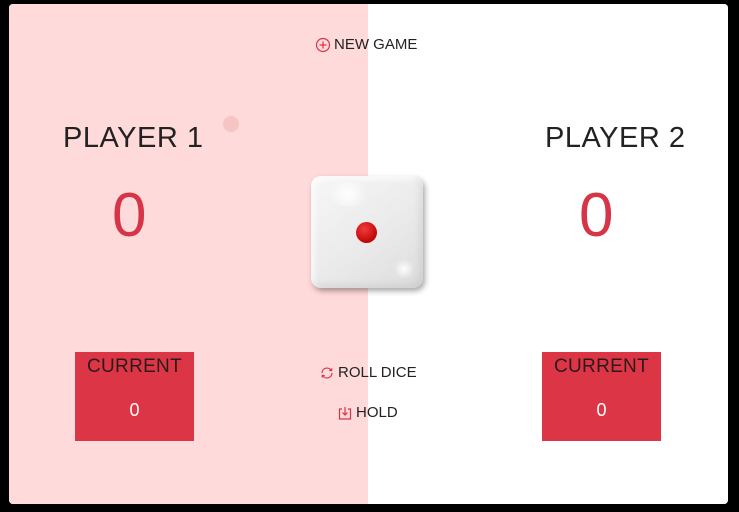 The width and height of the screenshot is (739, 512). What do you see at coordinates (615, 138) in the screenshot?
I see `player-2-name: PLAYER 2` at bounding box center [615, 138].